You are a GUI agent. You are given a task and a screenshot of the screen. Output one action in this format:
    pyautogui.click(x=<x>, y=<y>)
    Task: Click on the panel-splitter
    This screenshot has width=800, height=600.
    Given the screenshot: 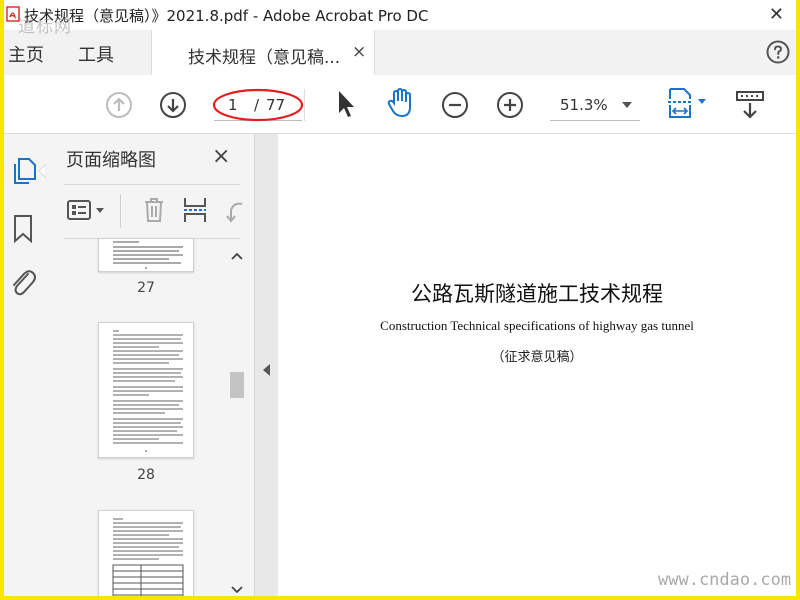 What is the action you would take?
    pyautogui.click(x=266, y=365)
    